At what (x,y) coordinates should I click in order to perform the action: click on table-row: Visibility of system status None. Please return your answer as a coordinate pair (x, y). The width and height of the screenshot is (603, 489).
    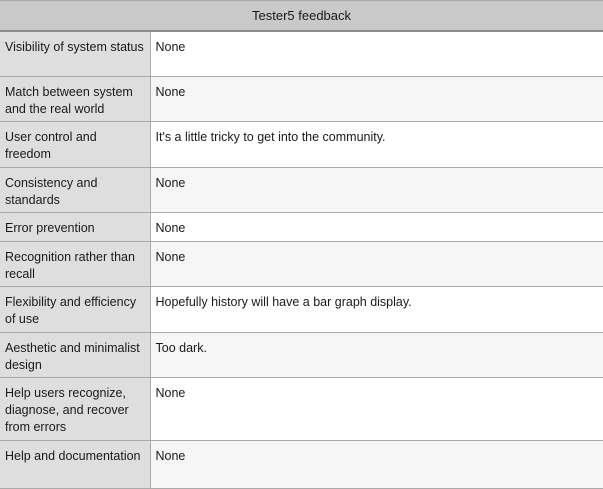
    Looking at the image, I should click on (301, 54).